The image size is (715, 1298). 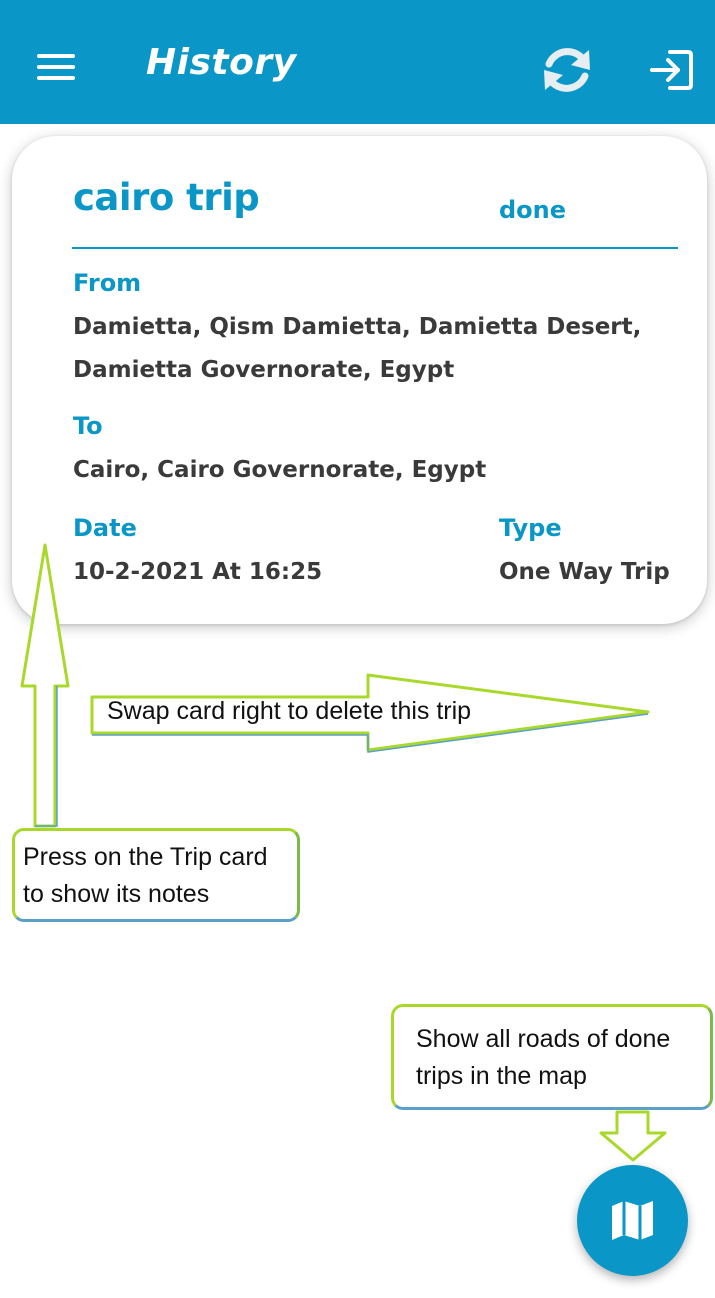 I want to click on show-map-button, so click(x=632, y=1220).